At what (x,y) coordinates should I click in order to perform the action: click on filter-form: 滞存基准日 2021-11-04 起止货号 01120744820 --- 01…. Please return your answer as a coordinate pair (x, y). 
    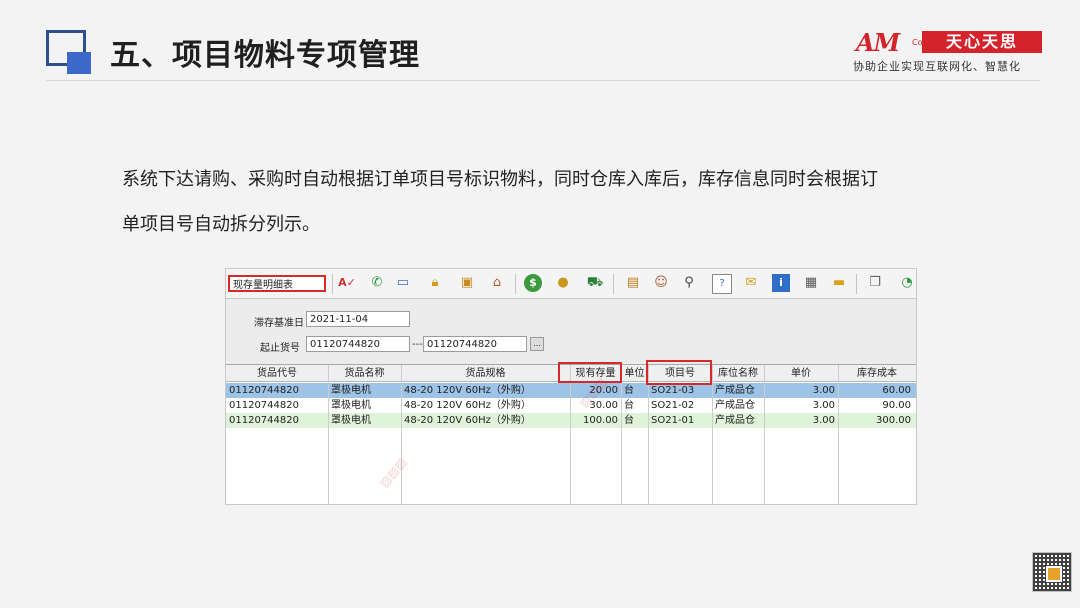
    Looking at the image, I should click on (571, 331).